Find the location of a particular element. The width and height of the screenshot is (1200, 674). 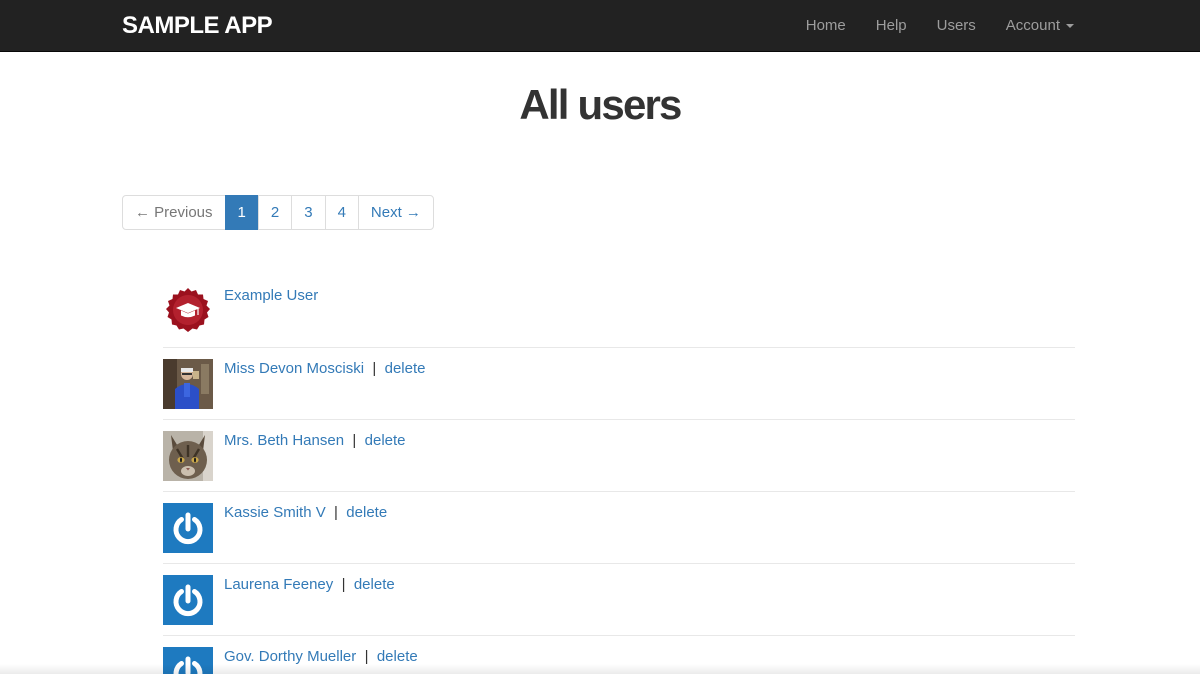

photo-person-icon is located at coordinates (188, 384).